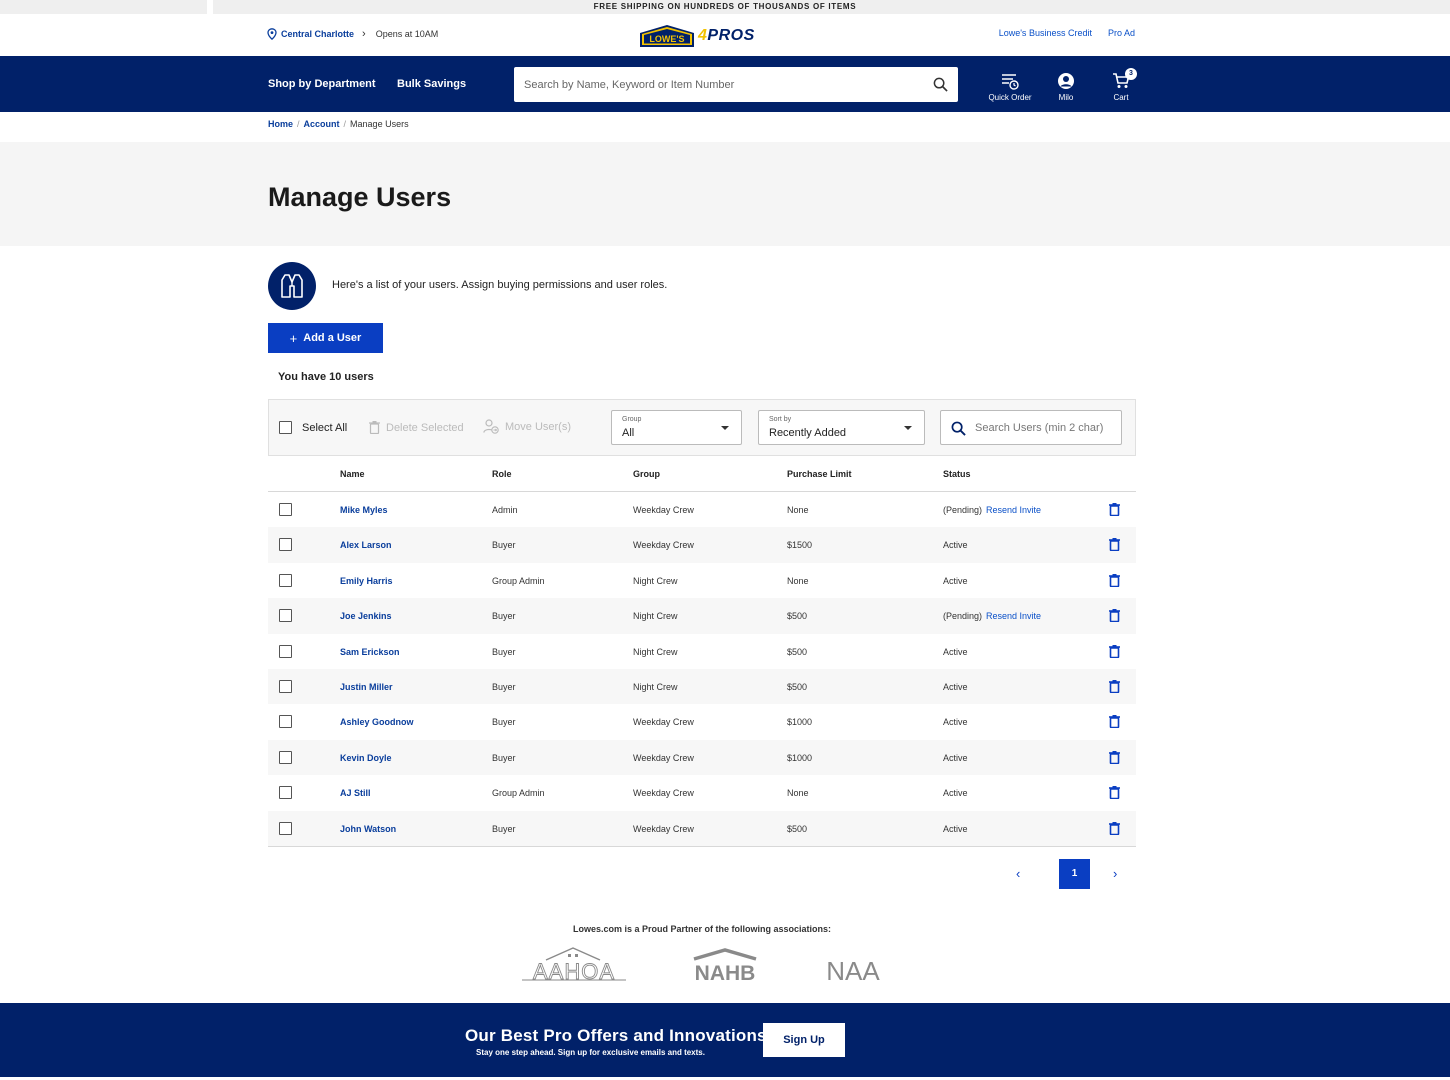 This screenshot has width=1450, height=1080. Describe the element at coordinates (322, 84) in the screenshot. I see `shop-by-department-menu: Shop by Department` at that location.